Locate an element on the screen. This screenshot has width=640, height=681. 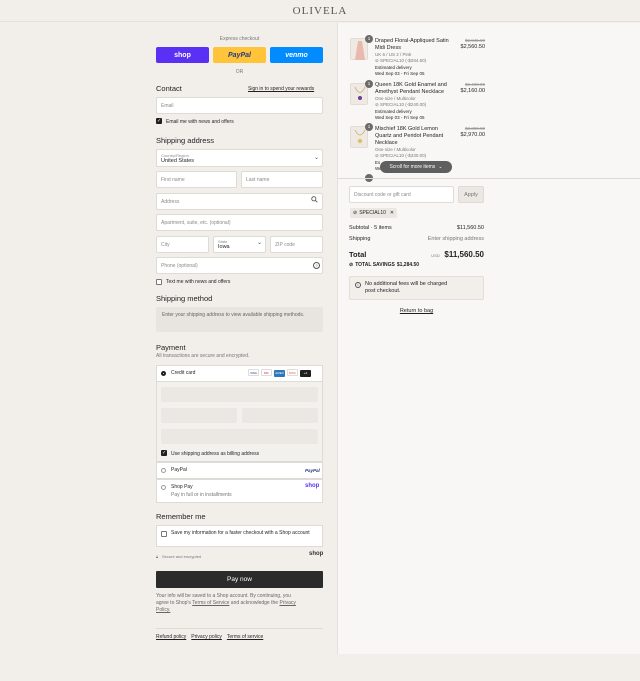
paypal-label: PayPal is located at coordinates (239, 55).